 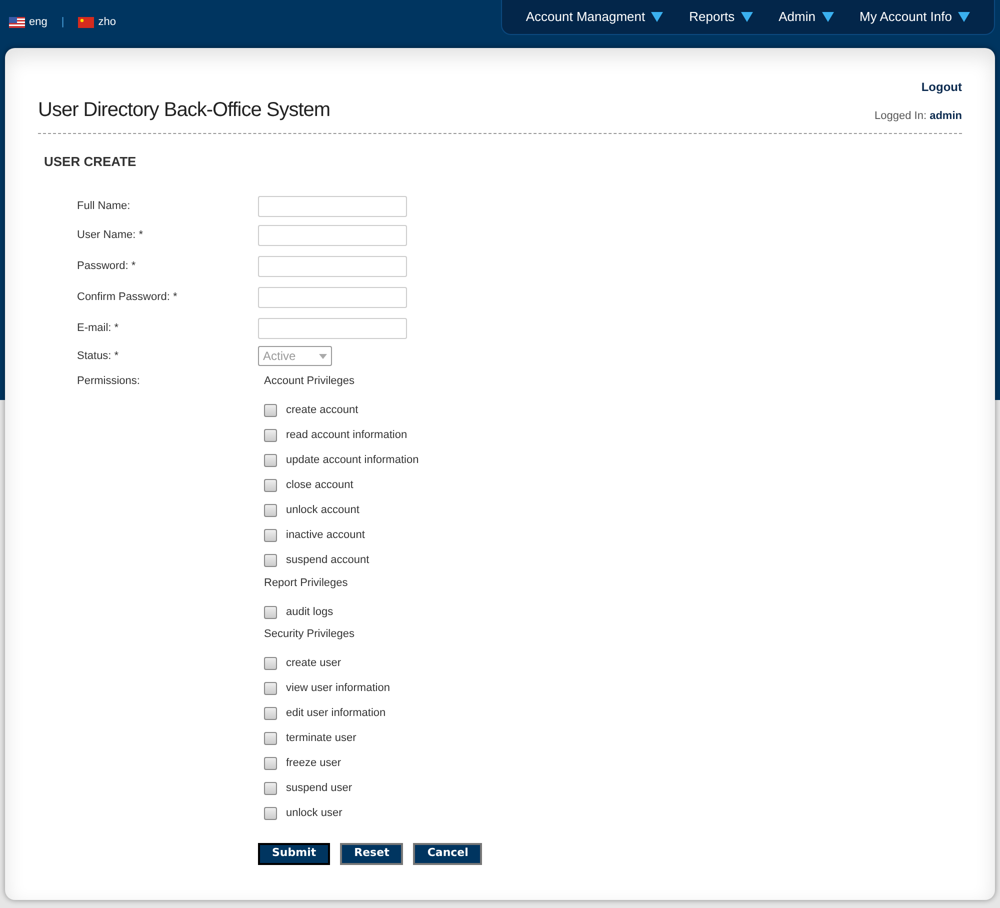 What do you see at coordinates (108, 381) in the screenshot?
I see `field-label: Permissions:` at bounding box center [108, 381].